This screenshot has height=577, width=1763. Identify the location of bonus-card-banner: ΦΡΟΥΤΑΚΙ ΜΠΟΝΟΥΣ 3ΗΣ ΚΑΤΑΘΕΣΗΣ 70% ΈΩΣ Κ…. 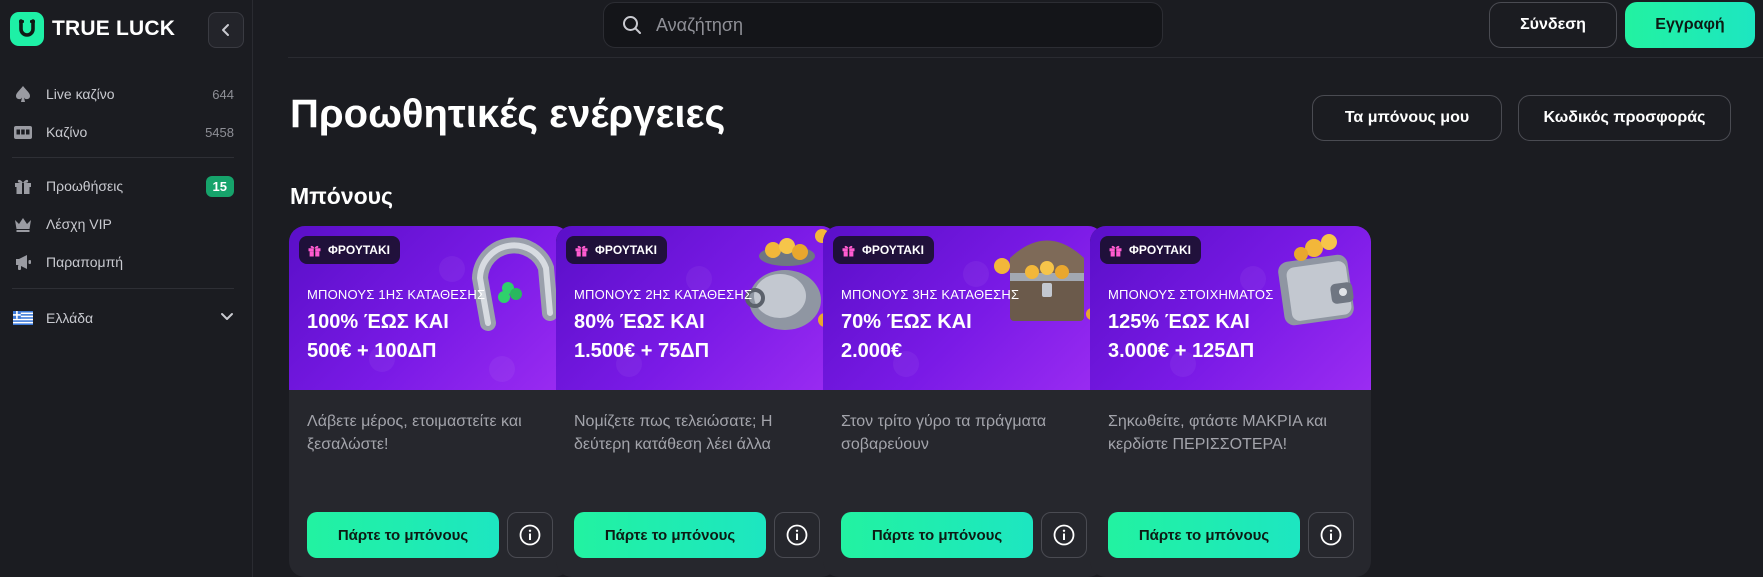
(963, 308).